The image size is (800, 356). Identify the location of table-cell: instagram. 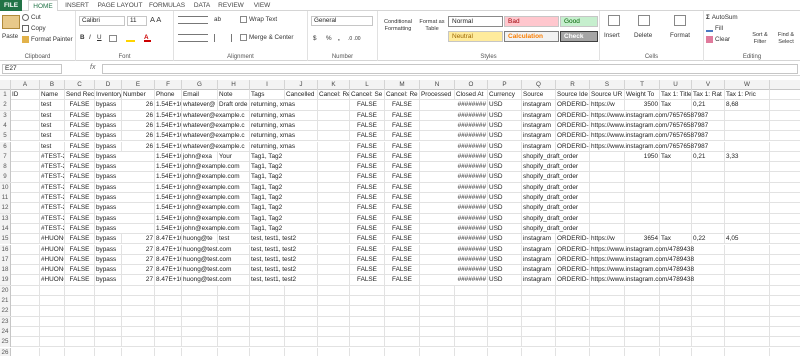
(539, 105).